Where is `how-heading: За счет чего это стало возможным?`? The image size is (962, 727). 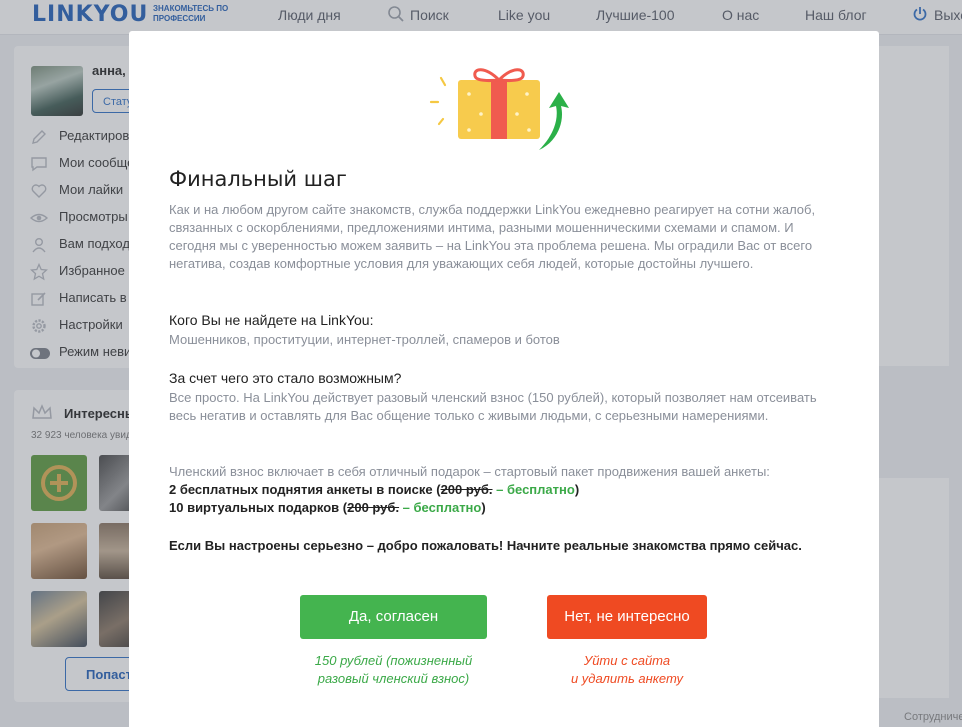 how-heading: За счет чего это стало возможным? is located at coordinates (285, 378).